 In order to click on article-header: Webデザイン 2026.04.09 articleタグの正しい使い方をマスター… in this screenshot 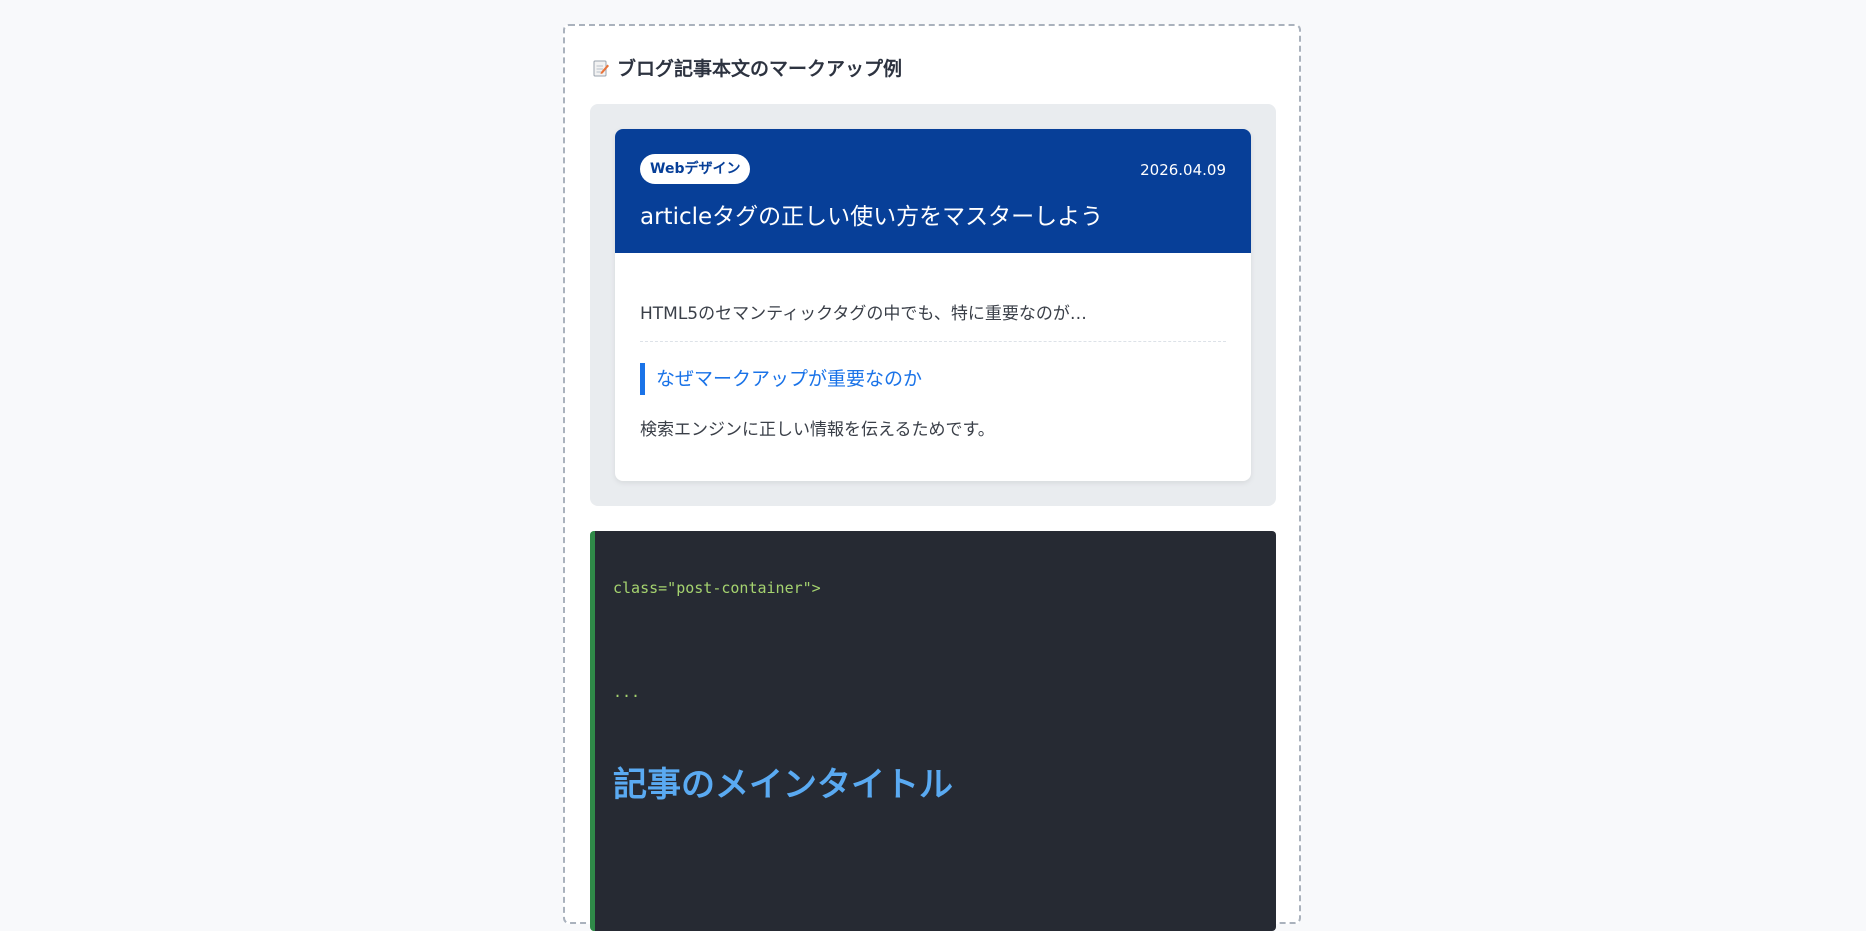, I will do `click(933, 191)`.